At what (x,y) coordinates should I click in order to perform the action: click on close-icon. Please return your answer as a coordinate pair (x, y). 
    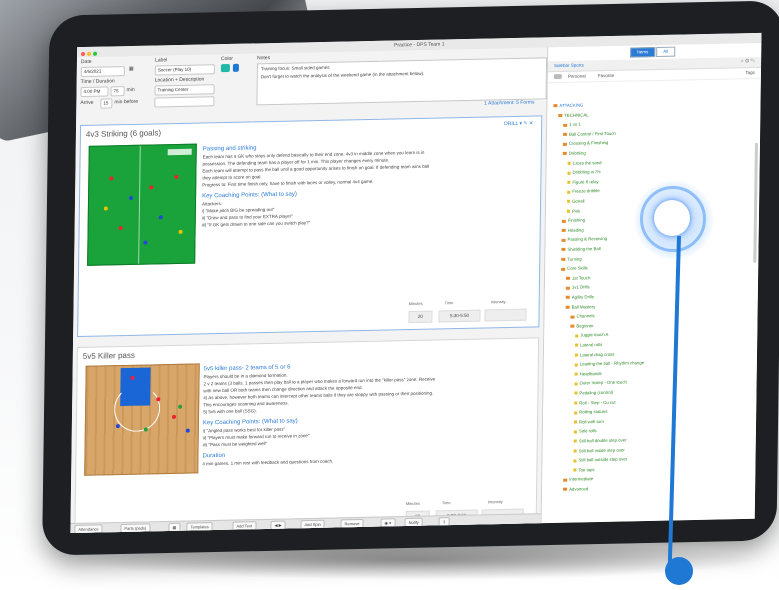
    Looking at the image, I should click on (83, 54).